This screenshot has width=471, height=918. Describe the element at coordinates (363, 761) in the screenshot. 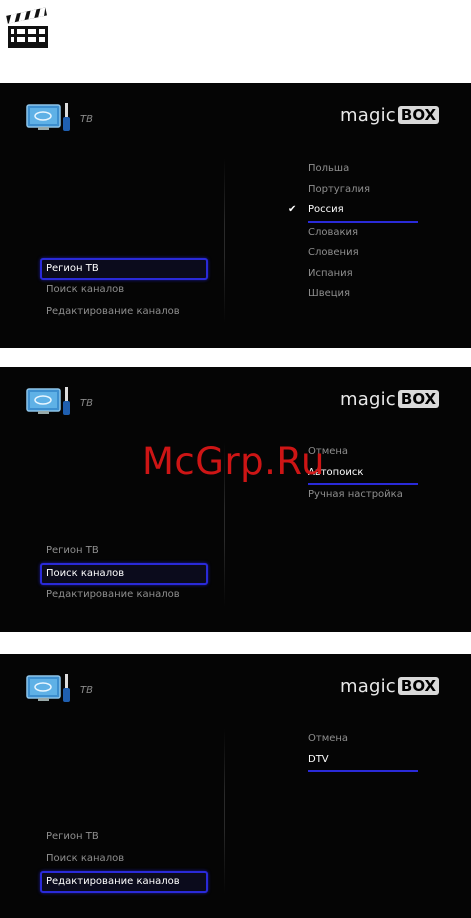

I see `list-item-selected: DTV` at that location.